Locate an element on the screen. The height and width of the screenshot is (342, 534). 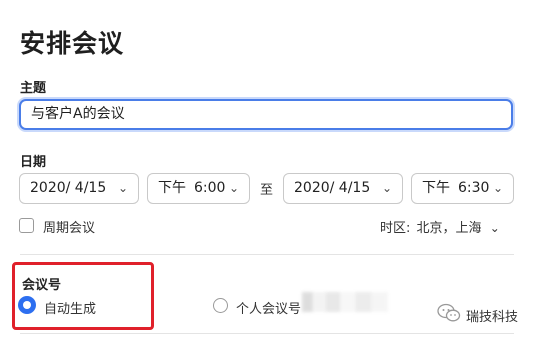
end-ampm: 下午 is located at coordinates (436, 188).